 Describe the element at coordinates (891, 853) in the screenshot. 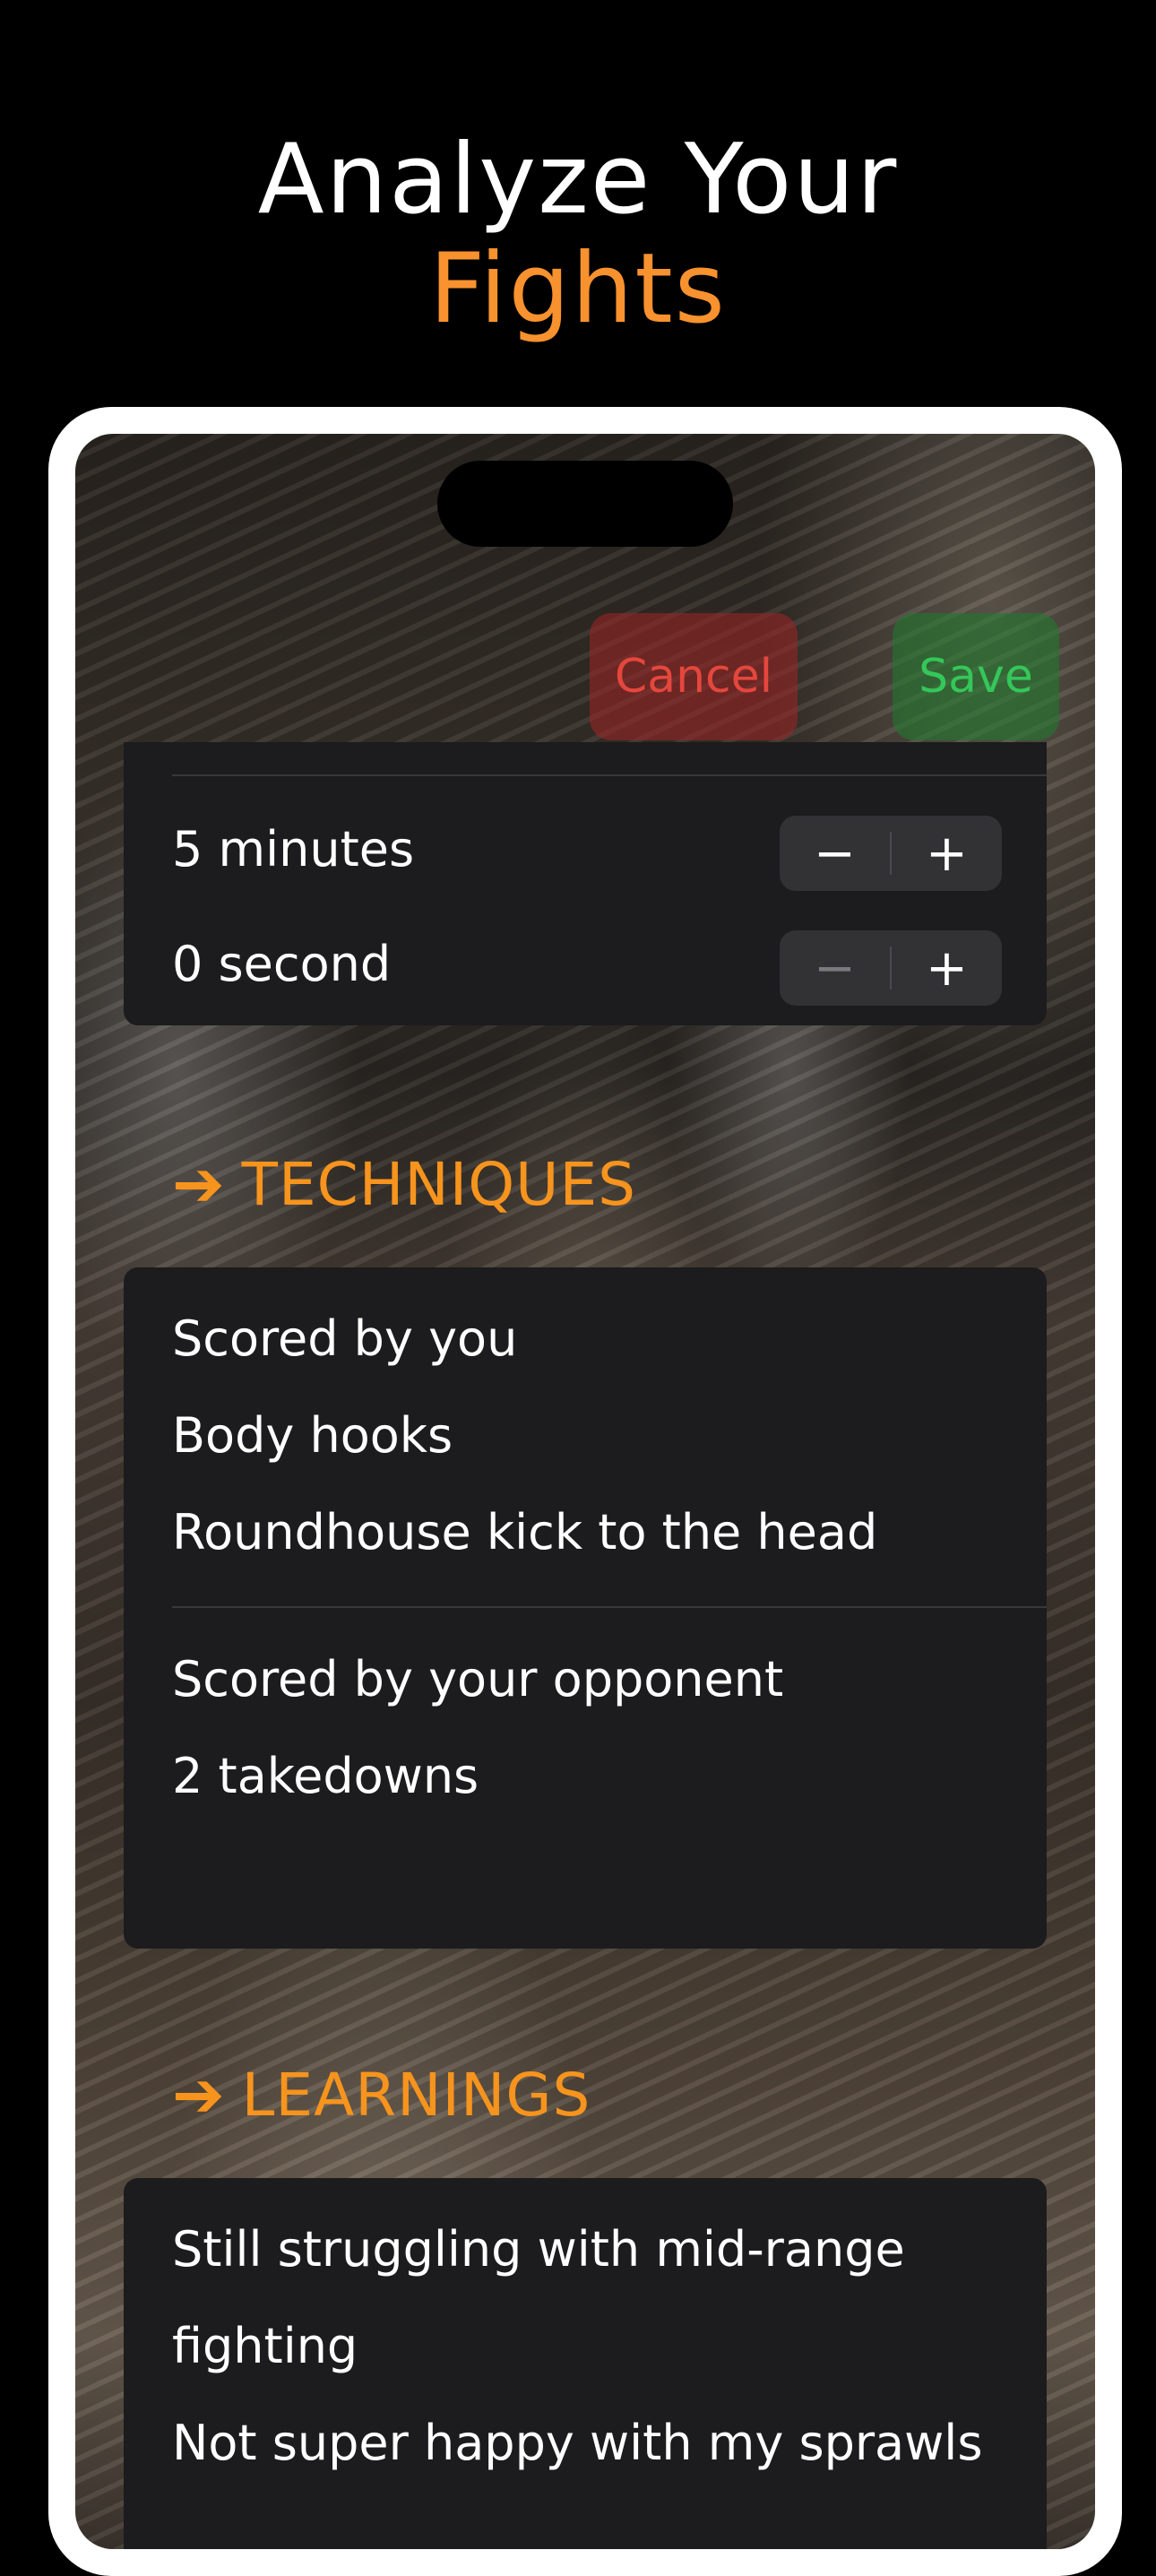

I see `minutes-stepper: − +` at that location.